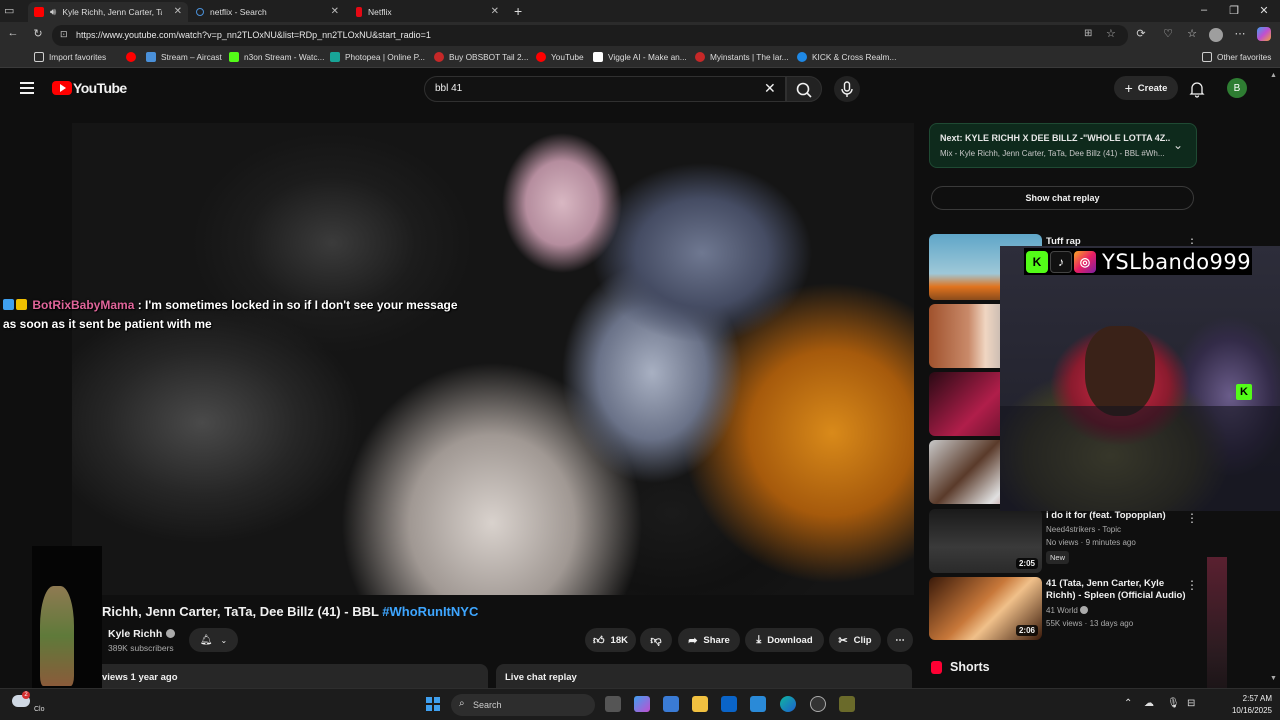 Image resolution: width=1280 pixels, height=720 pixels. I want to click on display-icon: ⊟, so click(1191, 703).